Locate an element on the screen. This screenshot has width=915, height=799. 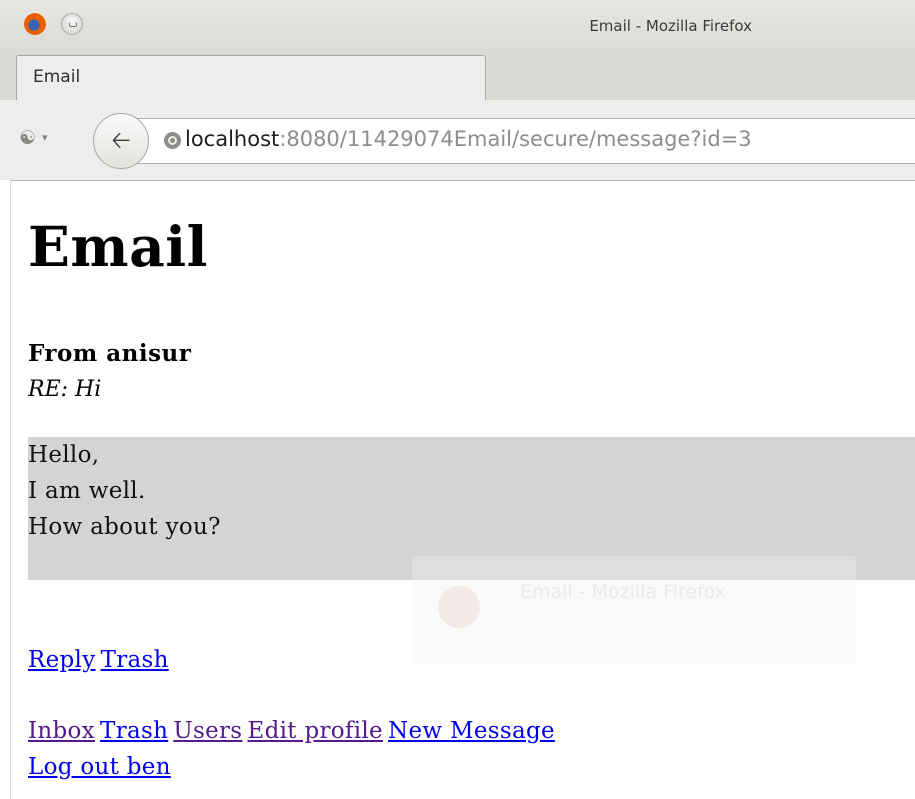
tab-label: Email is located at coordinates (57, 77).